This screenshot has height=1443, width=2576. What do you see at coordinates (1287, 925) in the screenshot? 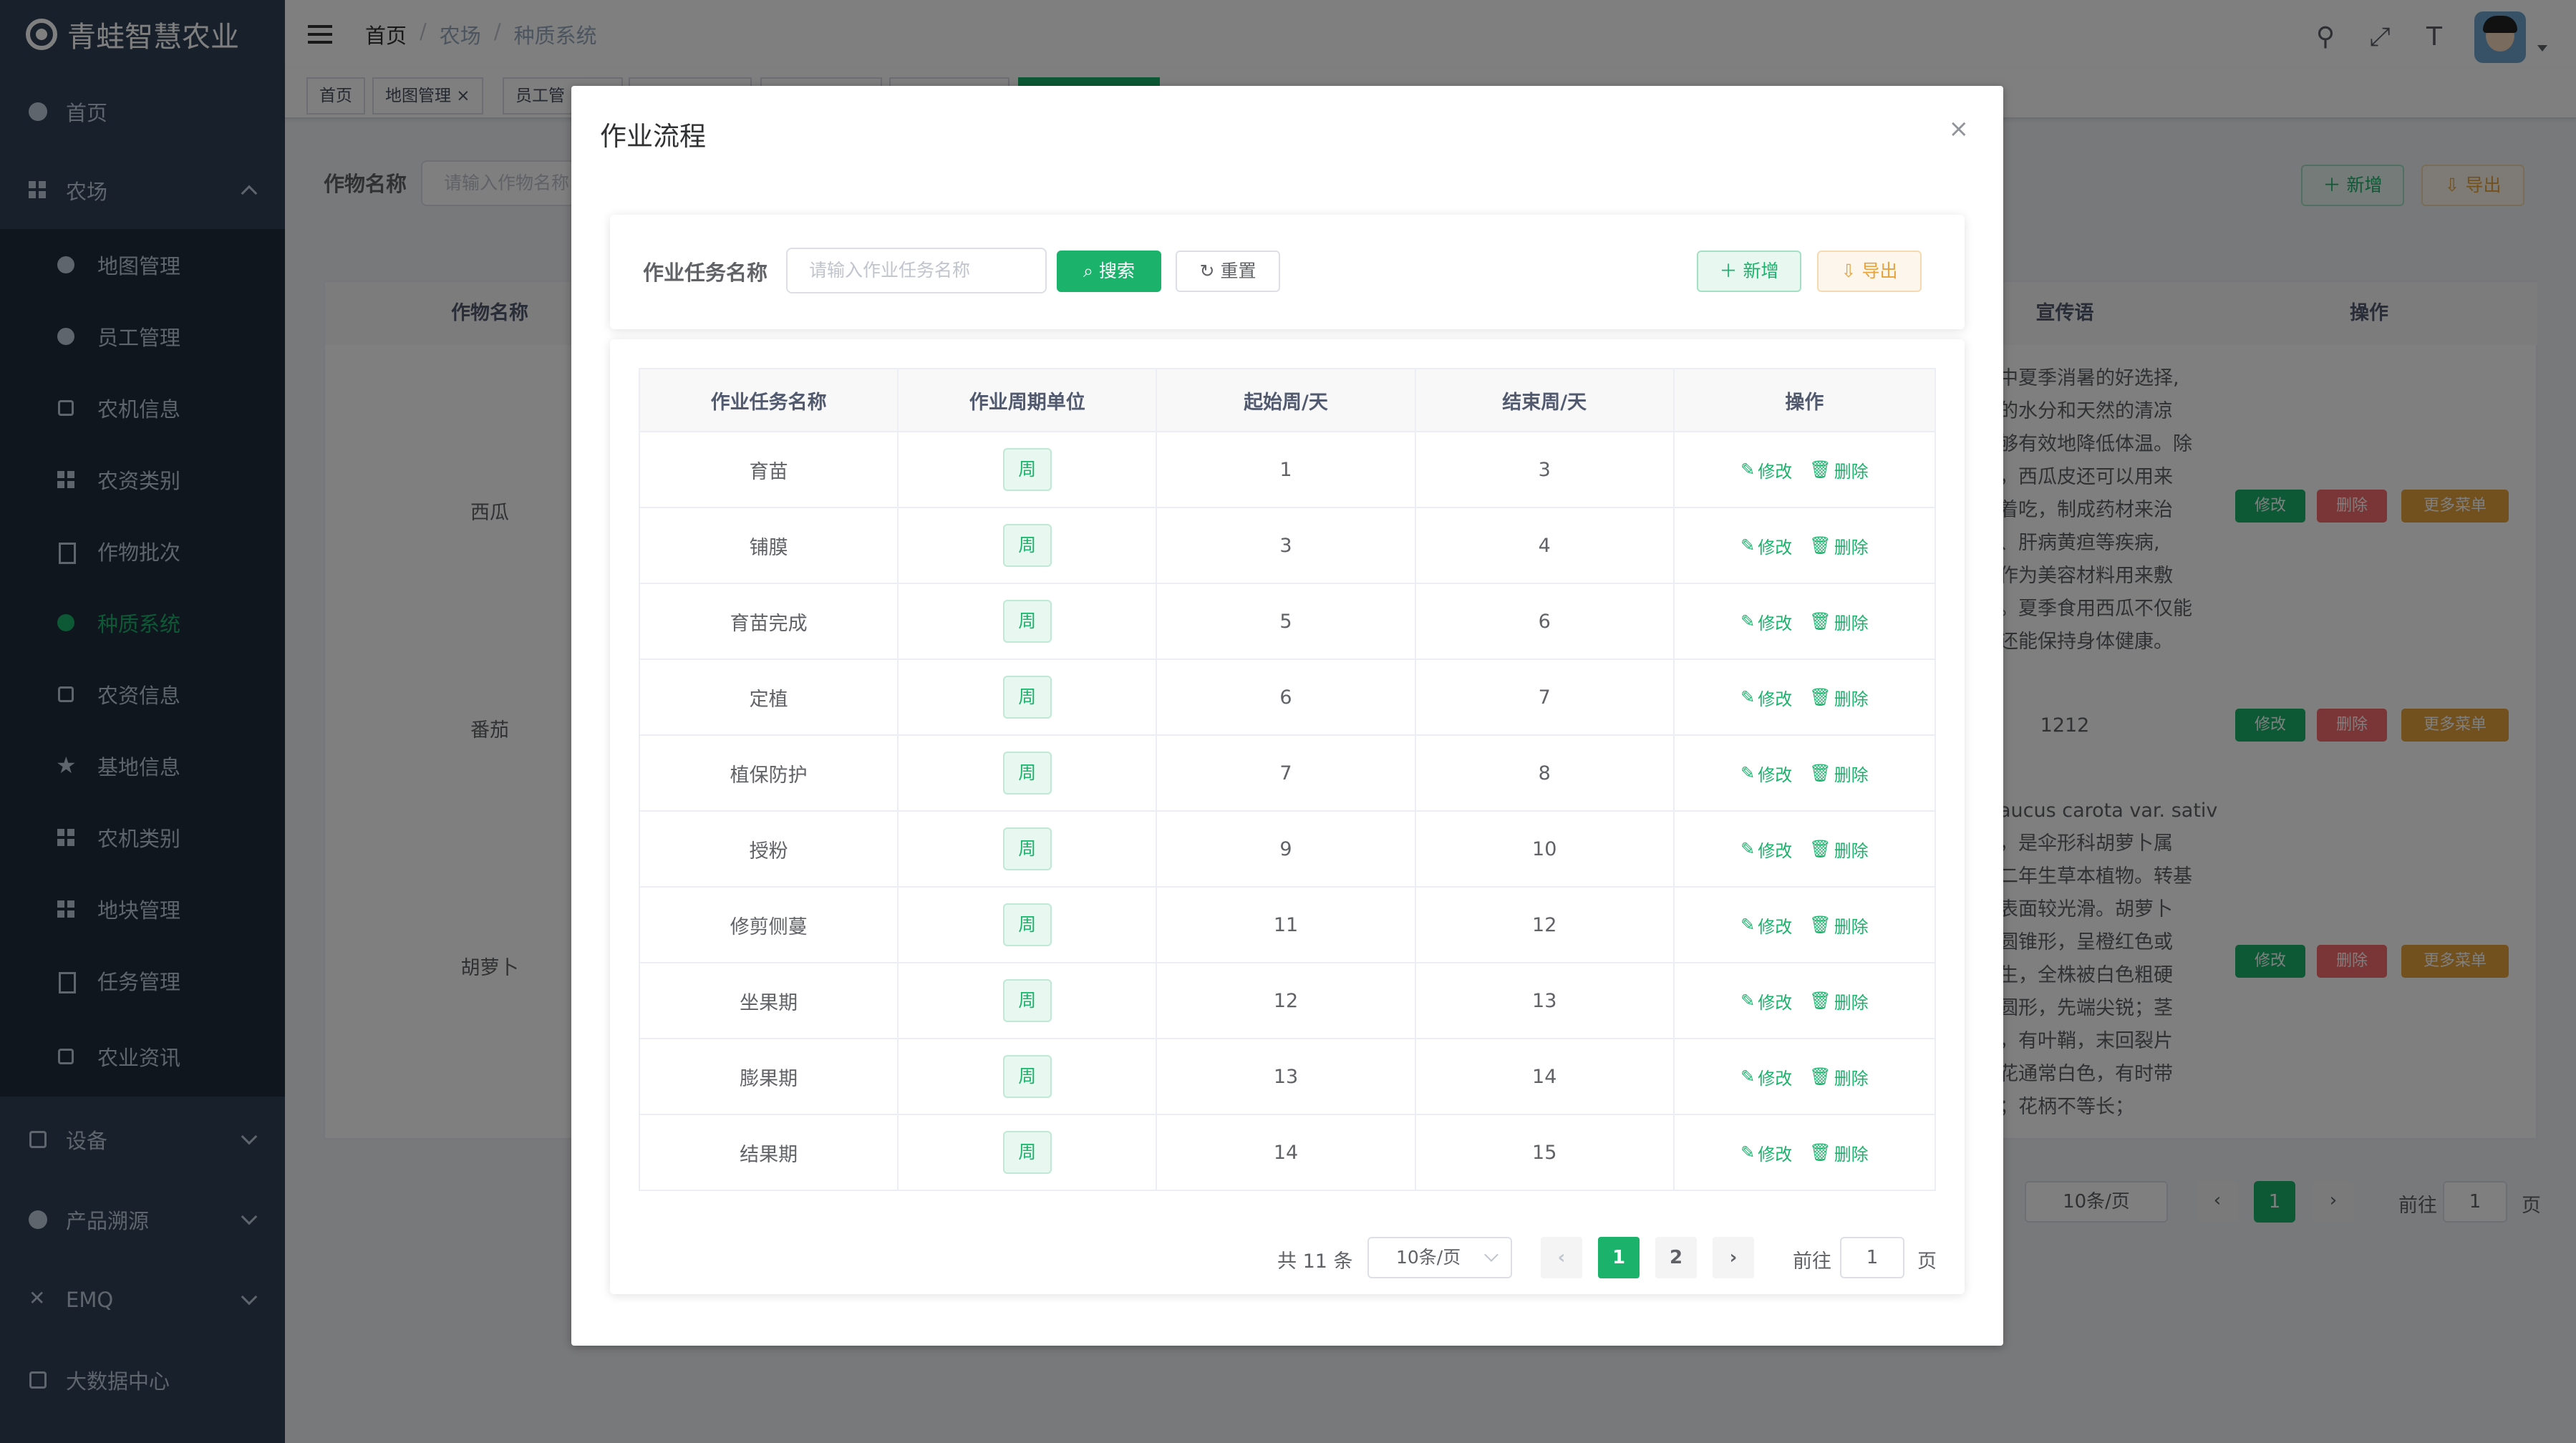
I see `start-cell: 11` at bounding box center [1287, 925].